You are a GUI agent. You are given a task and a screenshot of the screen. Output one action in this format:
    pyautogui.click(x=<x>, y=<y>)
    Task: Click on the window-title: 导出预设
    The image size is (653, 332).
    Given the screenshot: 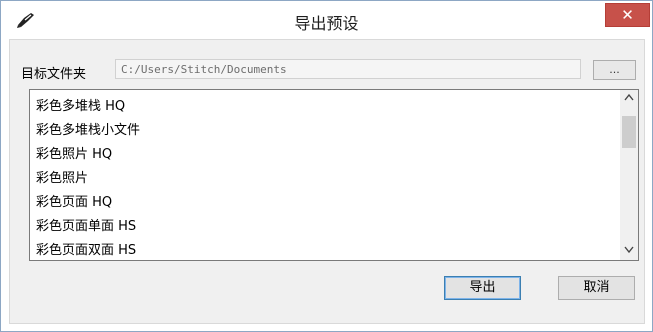 What is the action you would take?
    pyautogui.click(x=326, y=23)
    